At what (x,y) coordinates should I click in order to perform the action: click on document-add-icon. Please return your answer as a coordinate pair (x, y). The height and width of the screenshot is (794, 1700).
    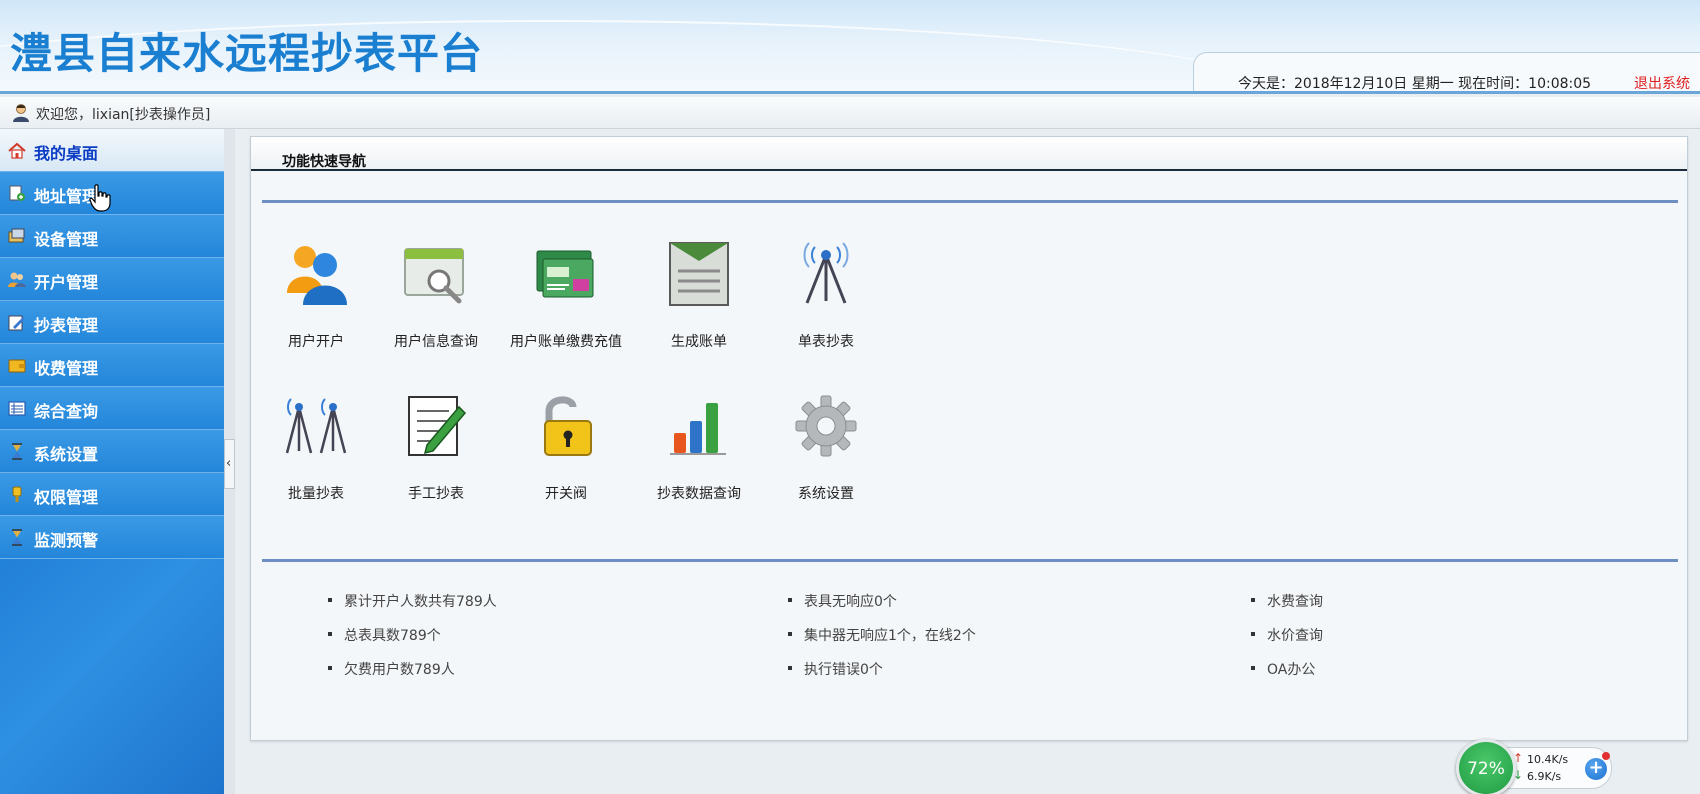
    Looking at the image, I should click on (17, 193).